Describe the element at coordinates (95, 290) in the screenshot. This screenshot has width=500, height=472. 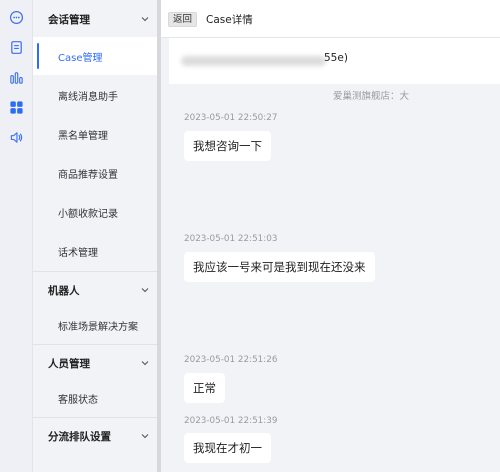
I see `sidebar-group-robot: 机器人` at that location.